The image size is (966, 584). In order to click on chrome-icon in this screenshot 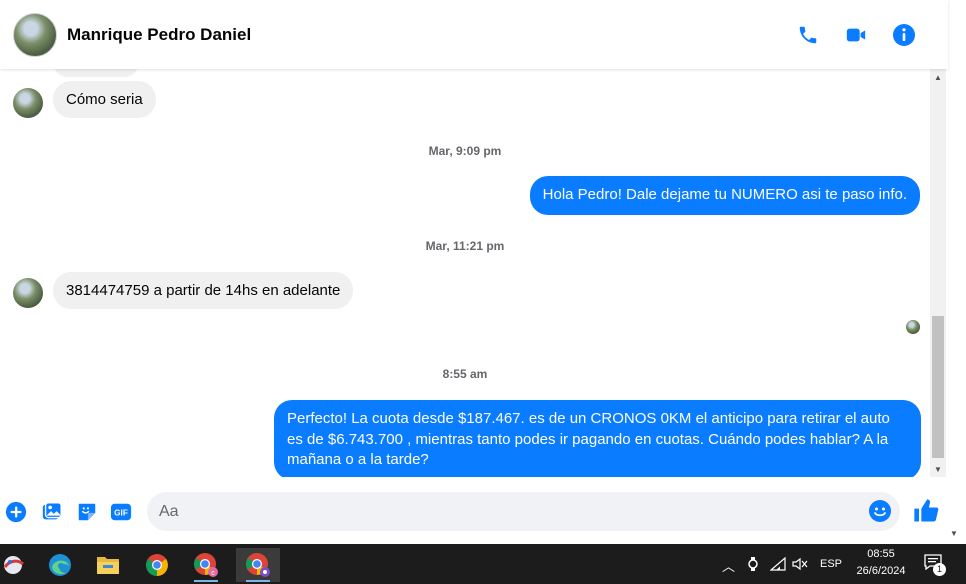, I will do `click(157, 565)`.